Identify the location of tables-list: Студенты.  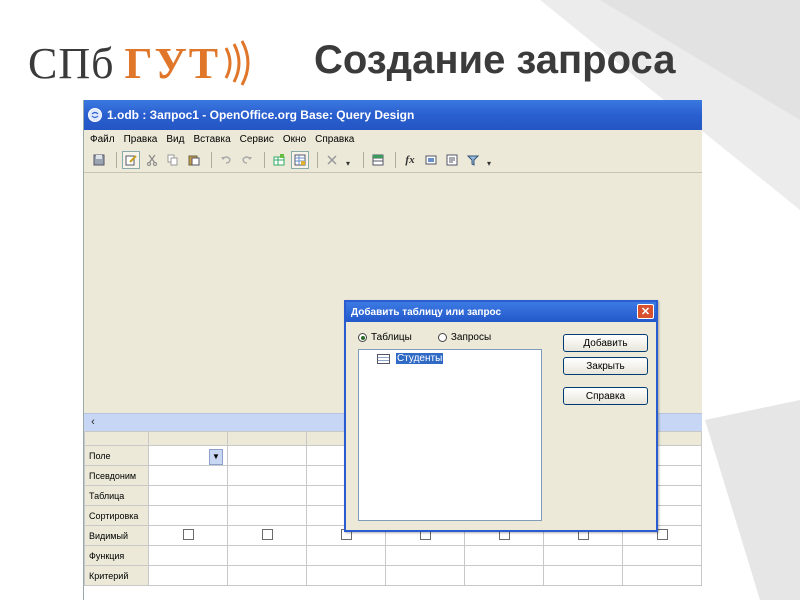
(450, 435).